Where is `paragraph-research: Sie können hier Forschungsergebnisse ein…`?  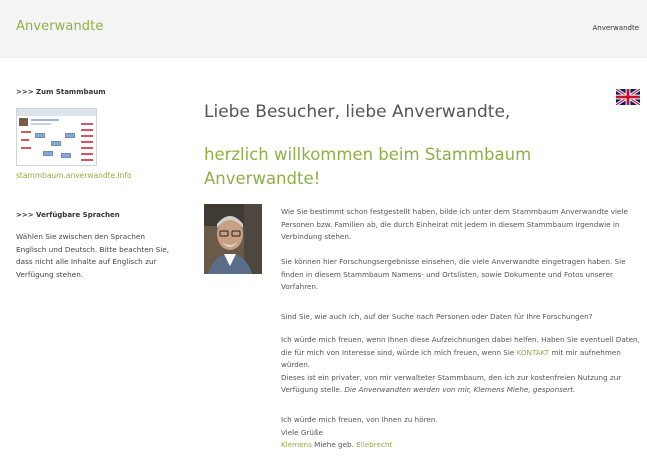 paragraph-research: Sie können hier Forschungsergebnisse ein… is located at coordinates (453, 274).